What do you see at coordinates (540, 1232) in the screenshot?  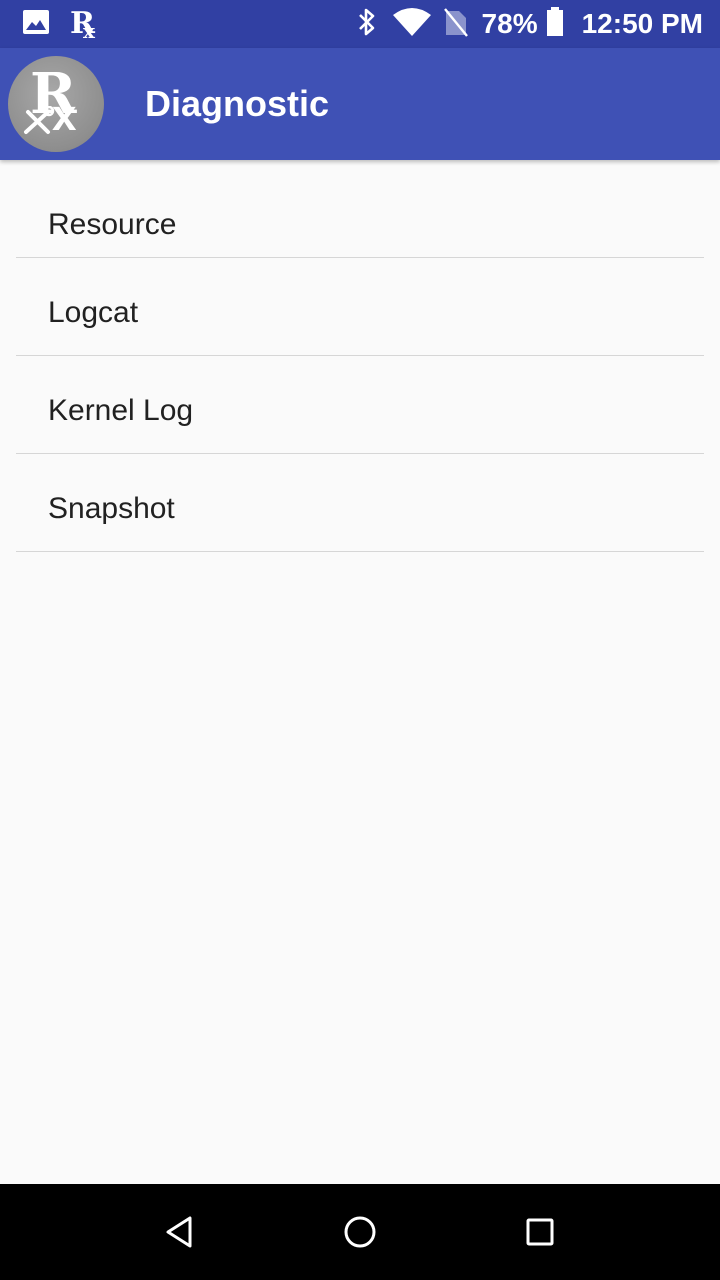 I see `recents-icon` at bounding box center [540, 1232].